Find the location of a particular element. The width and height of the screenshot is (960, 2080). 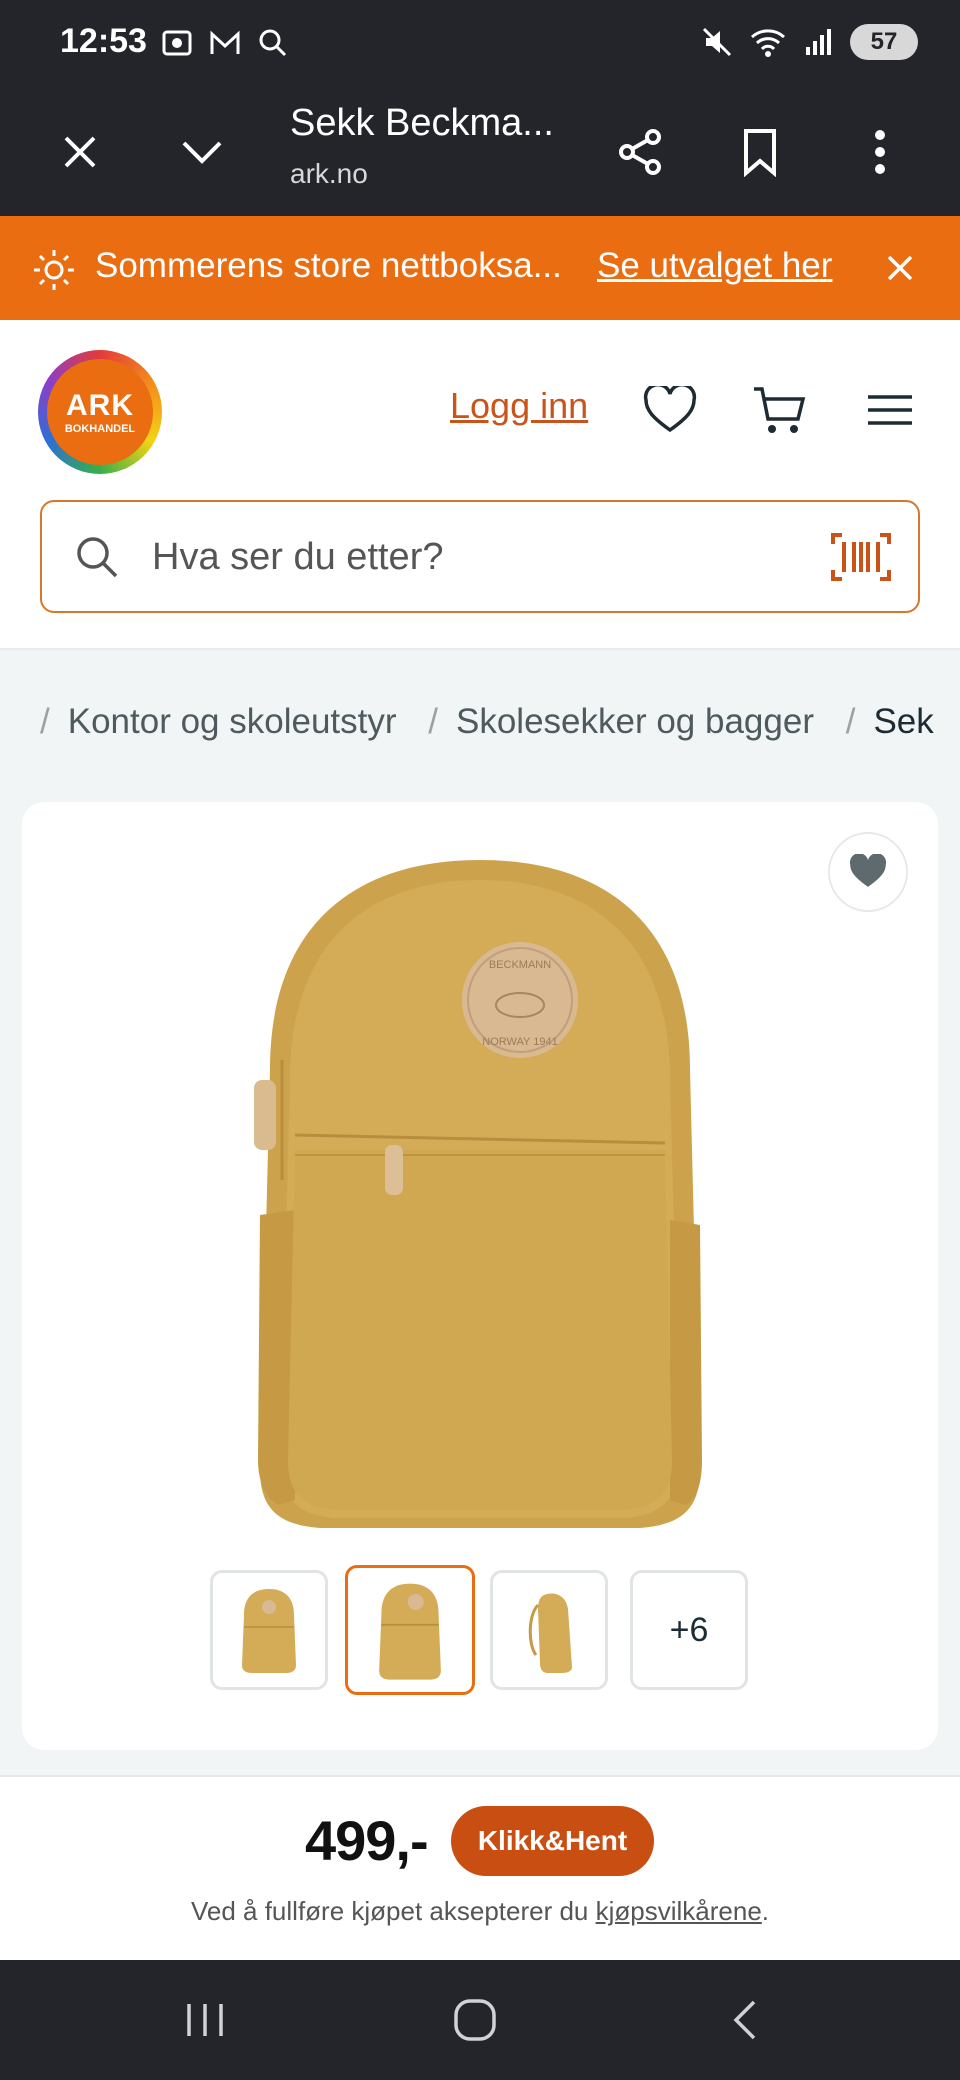

battery-indicator: 57 is located at coordinates (884, 42).